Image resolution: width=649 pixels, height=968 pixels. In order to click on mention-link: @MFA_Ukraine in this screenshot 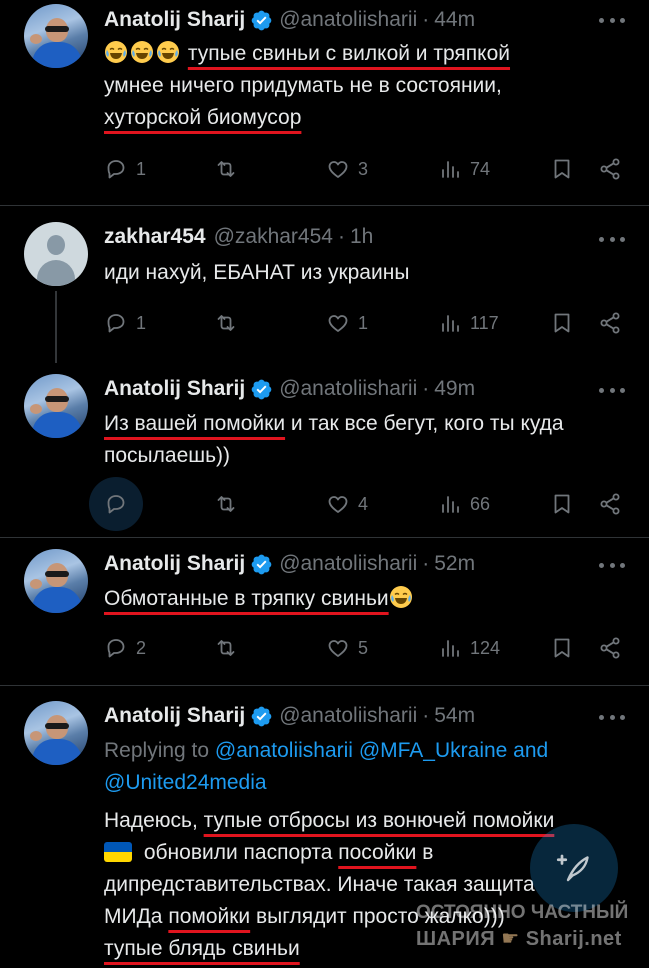, I will do `click(433, 750)`.